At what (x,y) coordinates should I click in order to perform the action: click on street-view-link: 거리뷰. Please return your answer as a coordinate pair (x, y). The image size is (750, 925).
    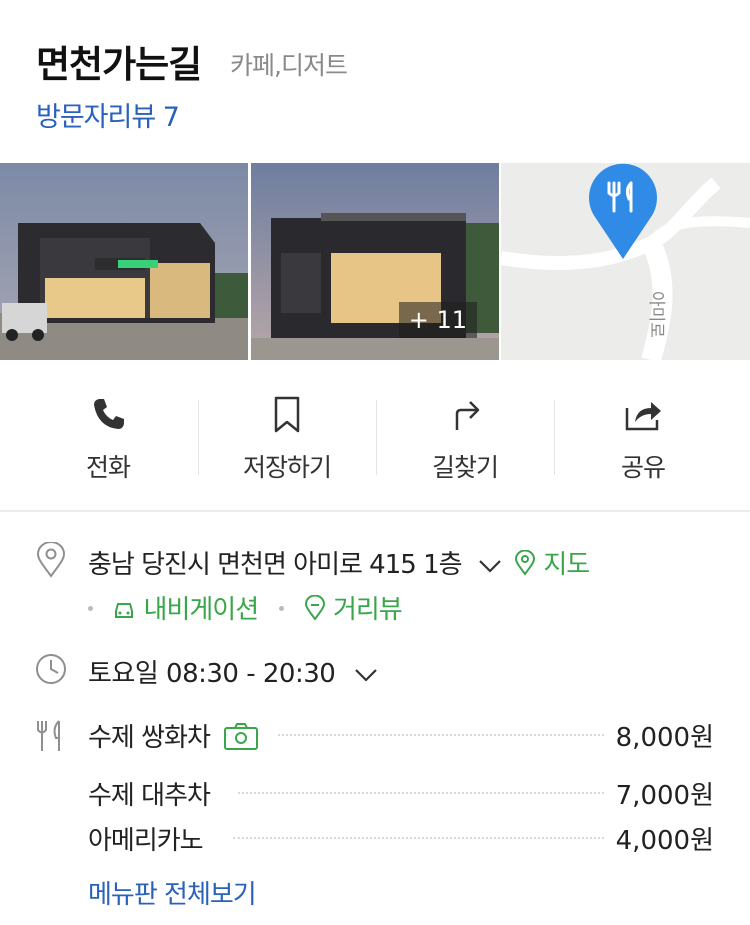
    Looking at the image, I should click on (349, 609).